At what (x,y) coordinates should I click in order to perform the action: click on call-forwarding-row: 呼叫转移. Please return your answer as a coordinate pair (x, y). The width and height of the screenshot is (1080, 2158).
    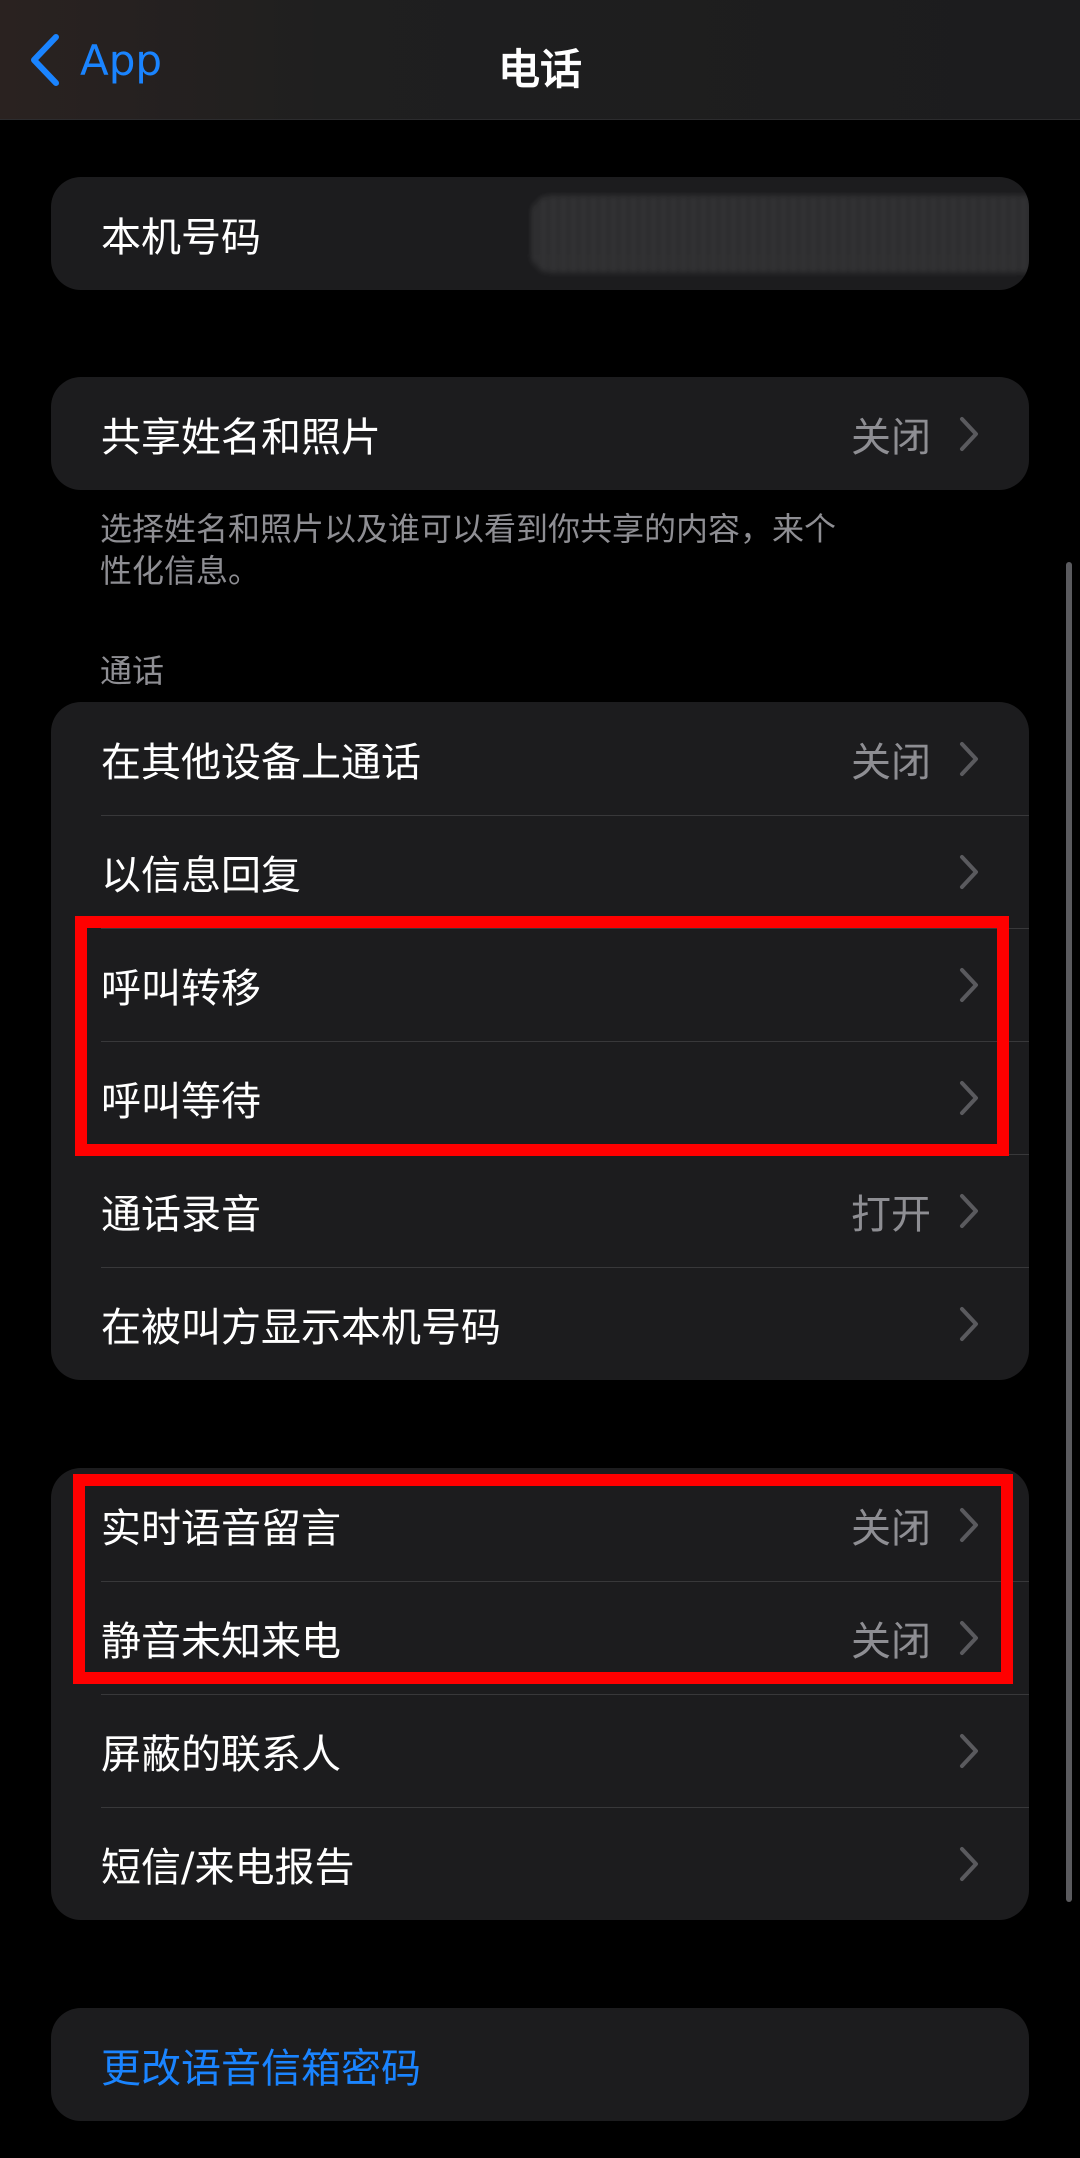
    Looking at the image, I should click on (540, 984).